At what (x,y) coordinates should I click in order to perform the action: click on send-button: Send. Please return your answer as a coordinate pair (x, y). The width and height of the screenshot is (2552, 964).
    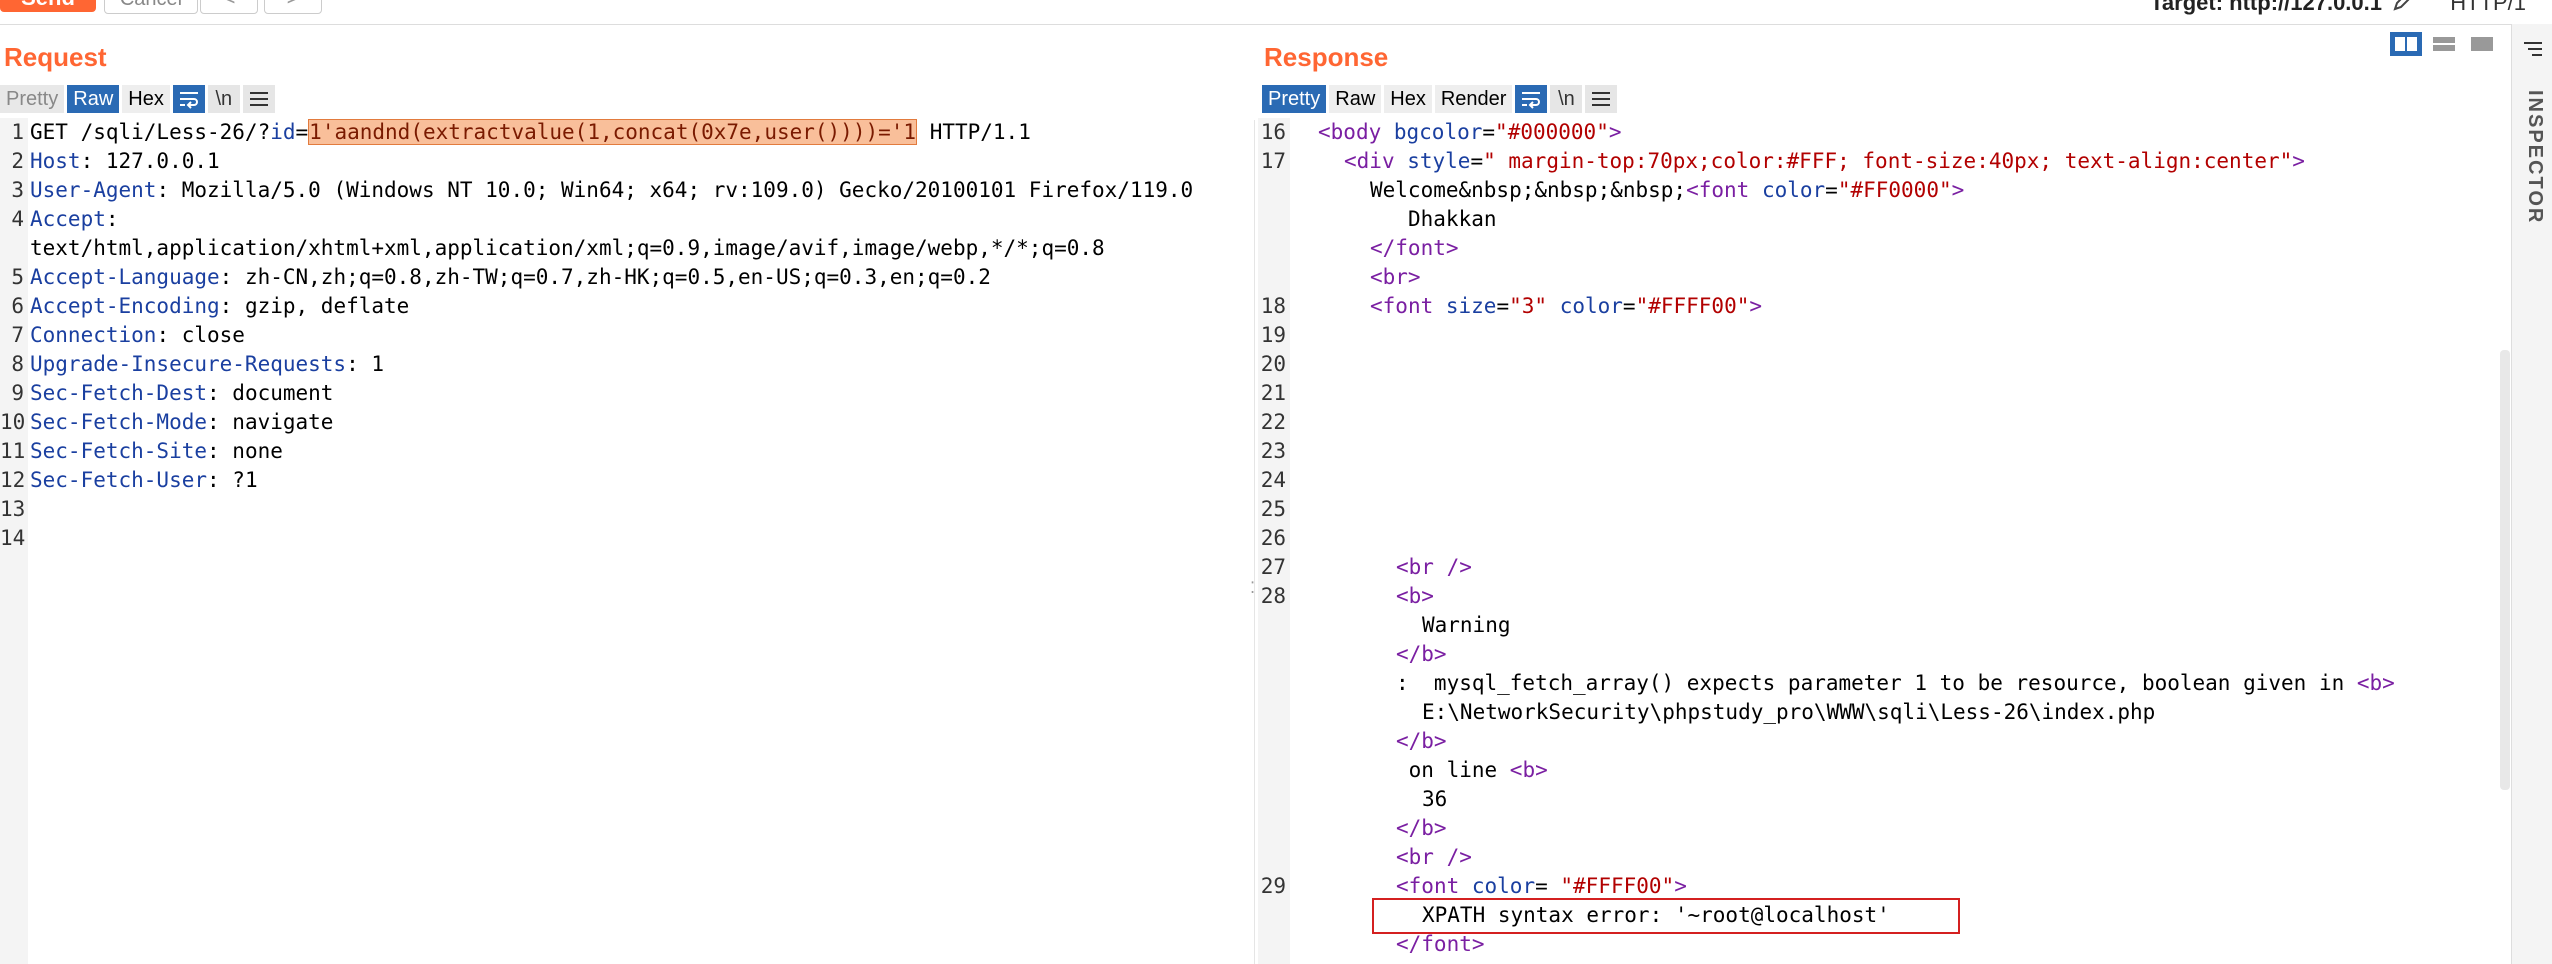
    Looking at the image, I should click on (48, 6).